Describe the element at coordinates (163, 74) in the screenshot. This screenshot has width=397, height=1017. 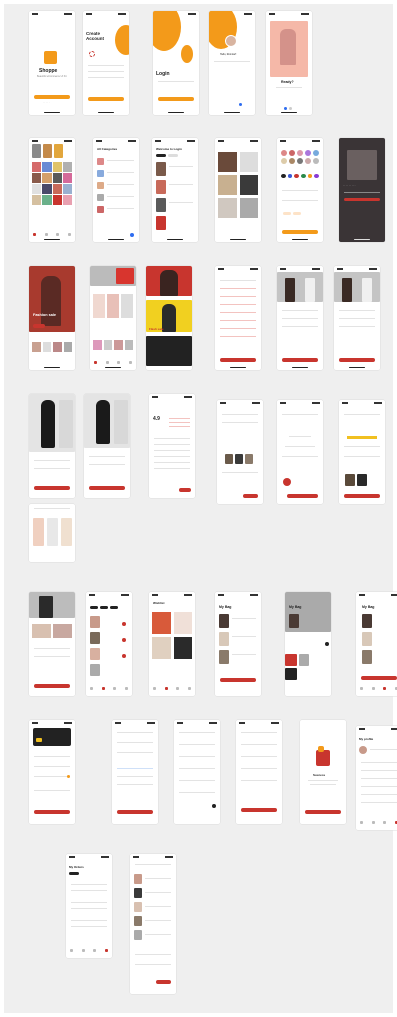
I see `login-title: Login` at that location.